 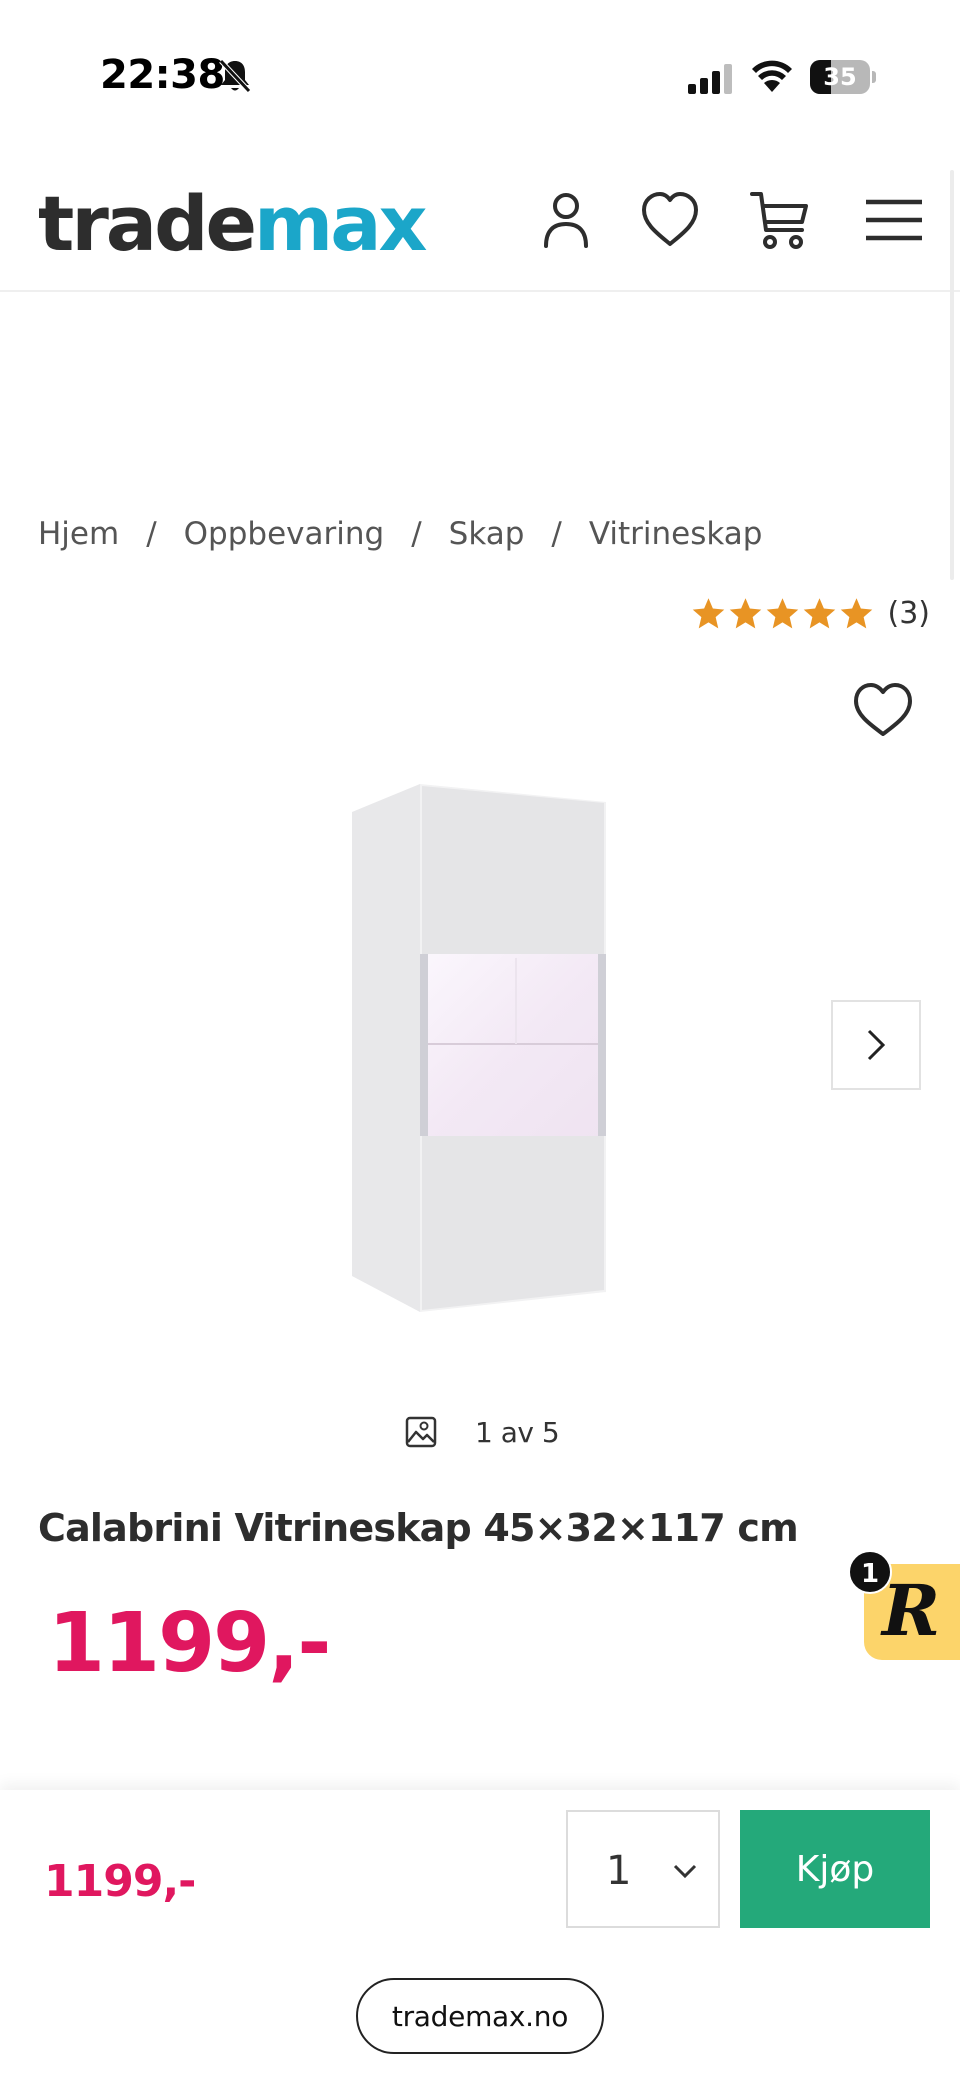 I want to click on reviews-logo-letter: R, so click(x=911, y=1610).